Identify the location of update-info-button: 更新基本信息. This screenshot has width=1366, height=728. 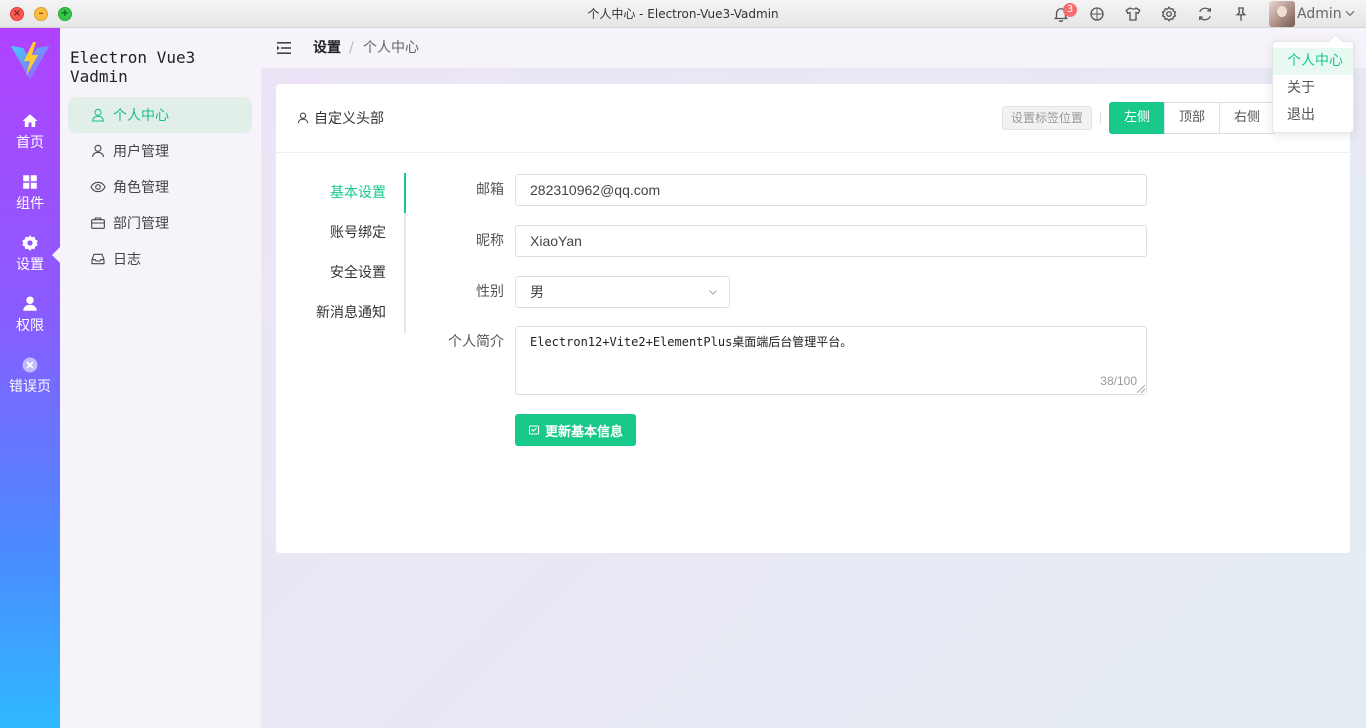
(575, 430).